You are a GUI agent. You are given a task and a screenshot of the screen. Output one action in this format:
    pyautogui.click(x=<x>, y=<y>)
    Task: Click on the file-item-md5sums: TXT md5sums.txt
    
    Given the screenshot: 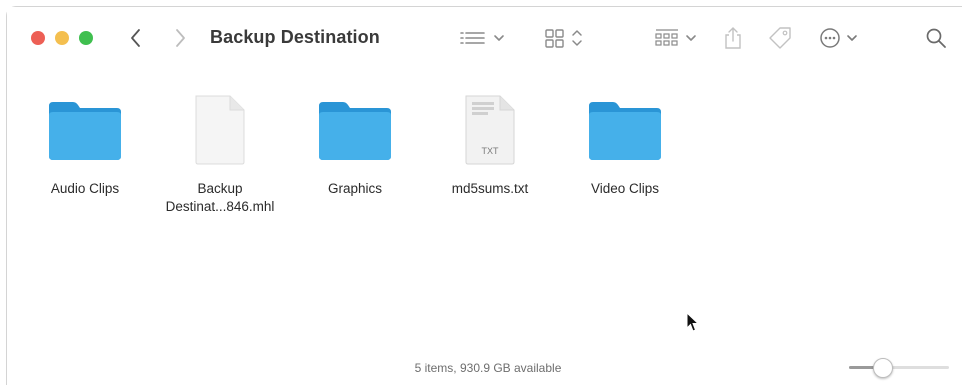 What is the action you would take?
    pyautogui.click(x=490, y=146)
    